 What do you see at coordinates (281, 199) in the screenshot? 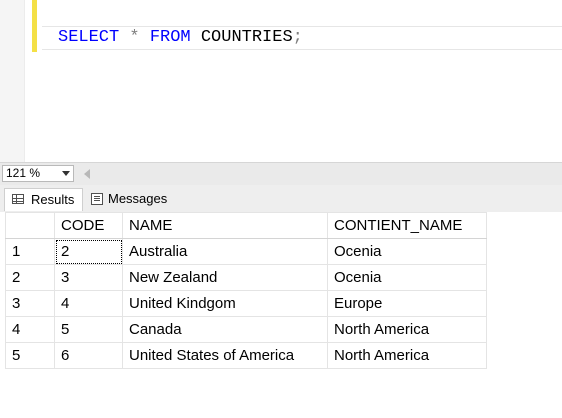
I see `results-tab-strip: Results Messages` at bounding box center [281, 199].